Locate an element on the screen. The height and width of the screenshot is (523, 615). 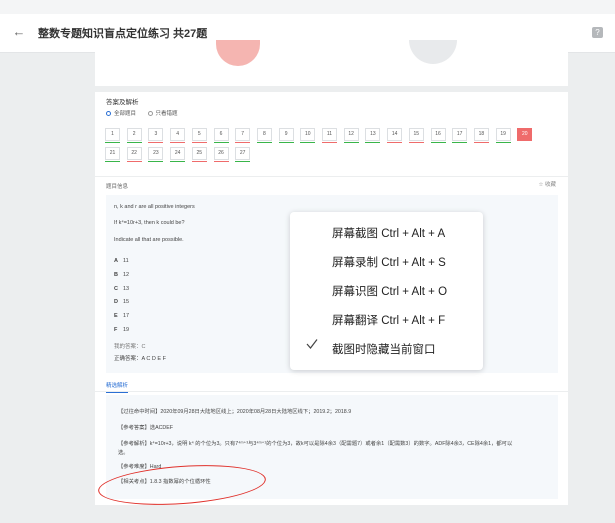
option-letter: A is located at coordinates (116, 261).